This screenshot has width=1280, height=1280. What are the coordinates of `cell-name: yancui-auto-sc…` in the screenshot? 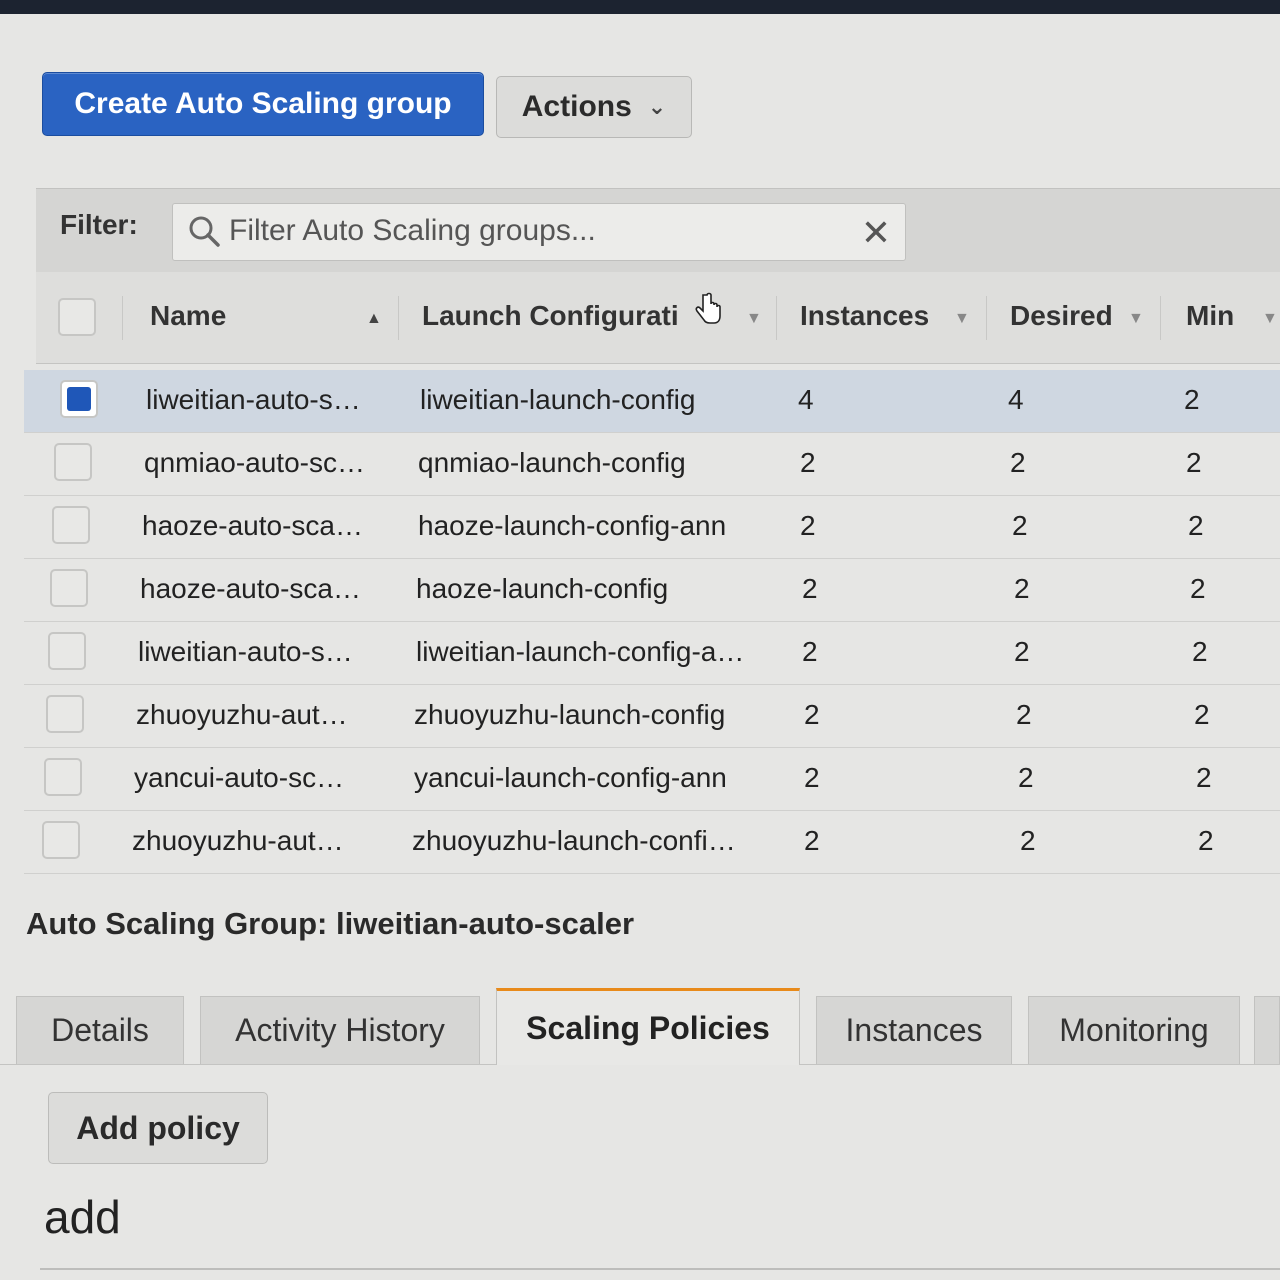 It's located at (239, 777).